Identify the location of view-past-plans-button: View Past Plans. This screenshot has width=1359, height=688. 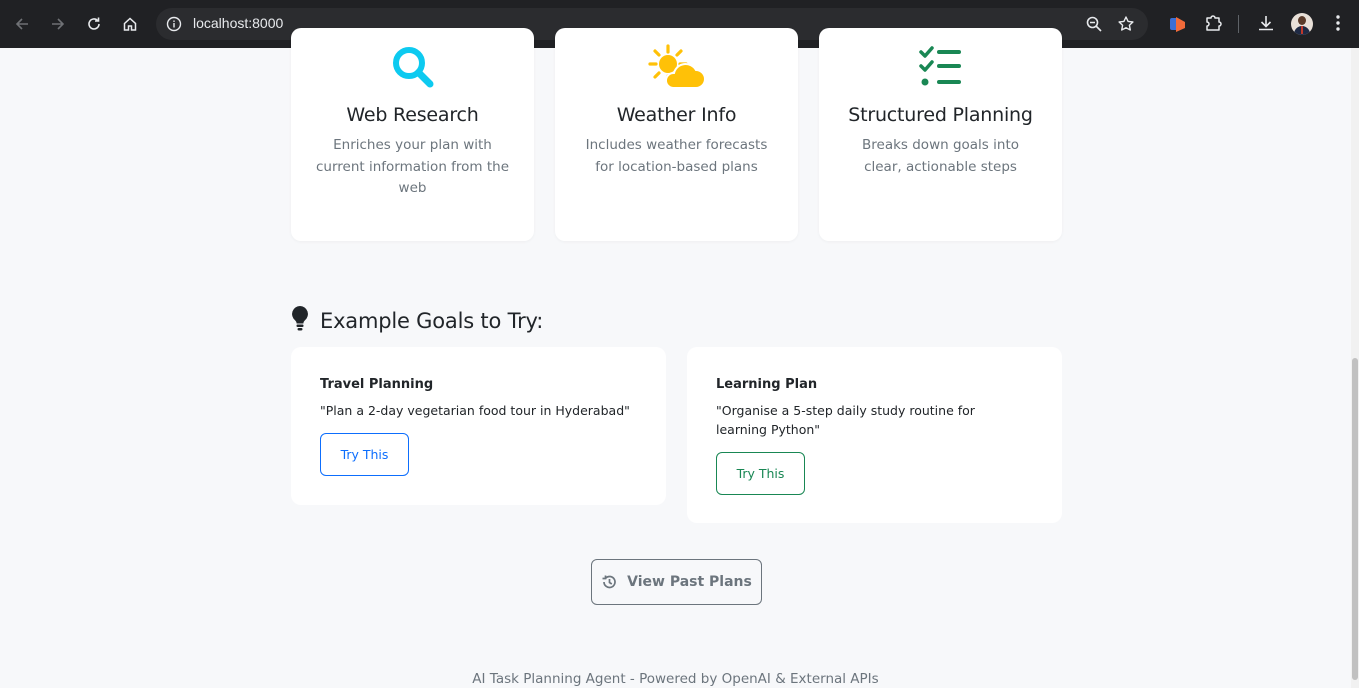
(676, 582).